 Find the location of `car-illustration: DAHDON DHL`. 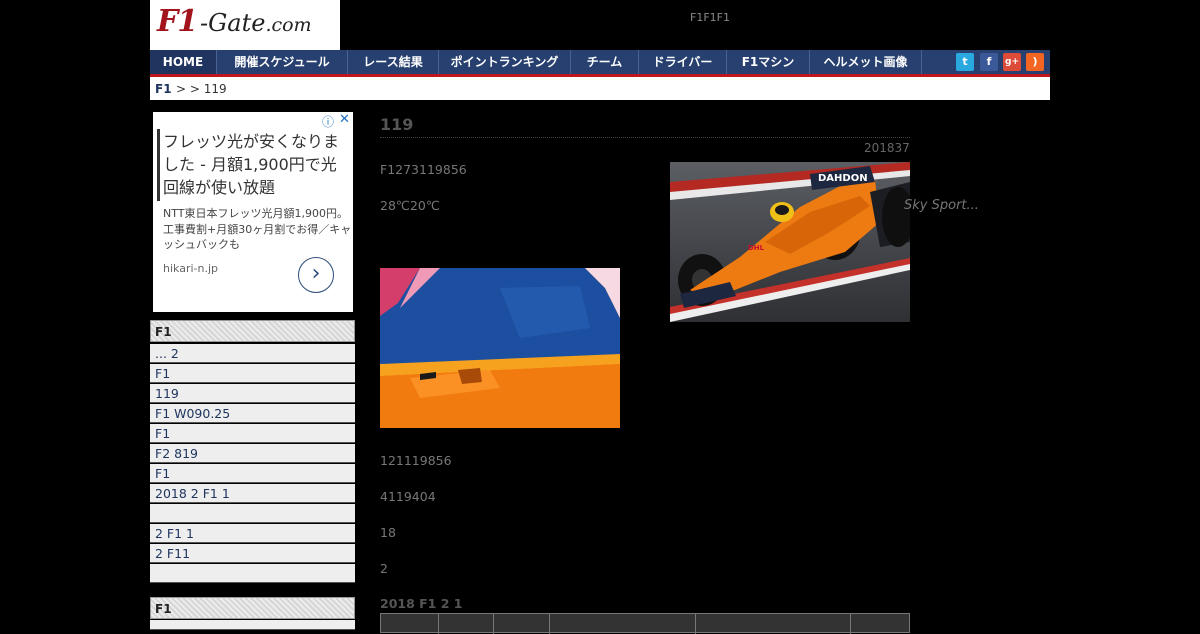

car-illustration: DAHDON DHL is located at coordinates (790, 242).